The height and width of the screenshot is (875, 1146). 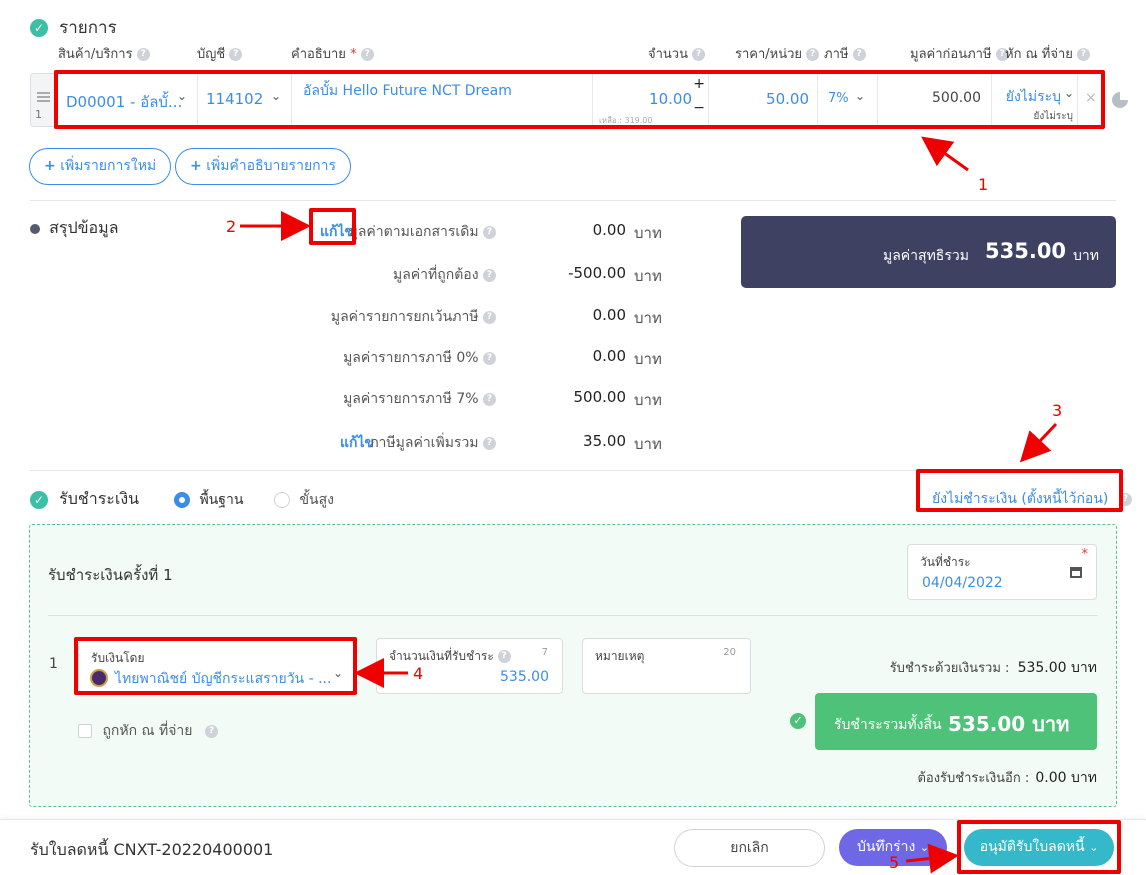 What do you see at coordinates (231, 226) in the screenshot?
I see `annotation-number-2: 2` at bounding box center [231, 226].